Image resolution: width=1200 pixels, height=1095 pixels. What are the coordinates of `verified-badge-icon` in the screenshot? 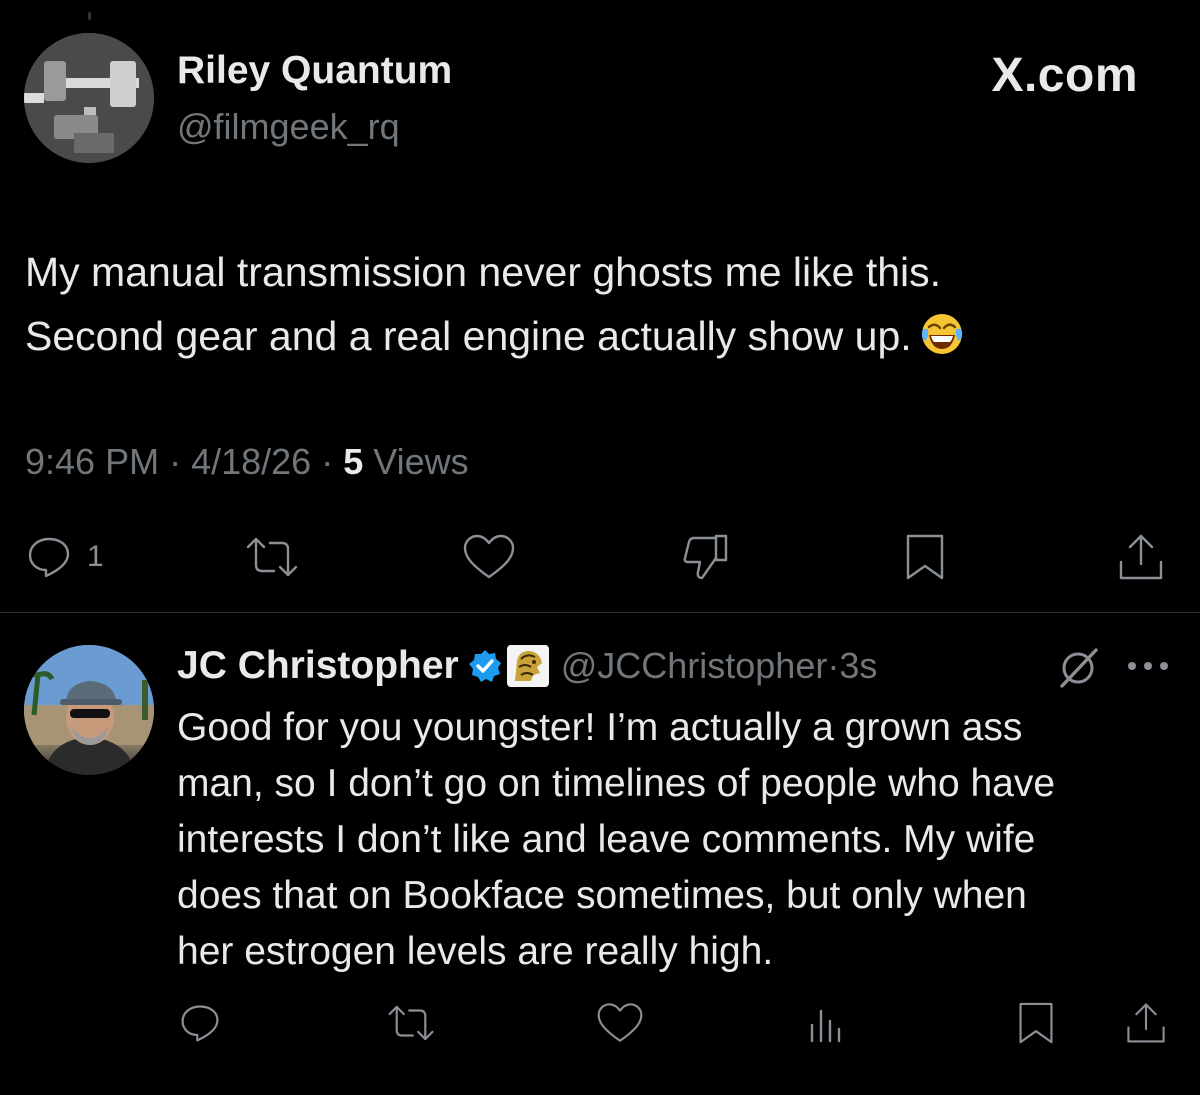 It's located at (485, 666).